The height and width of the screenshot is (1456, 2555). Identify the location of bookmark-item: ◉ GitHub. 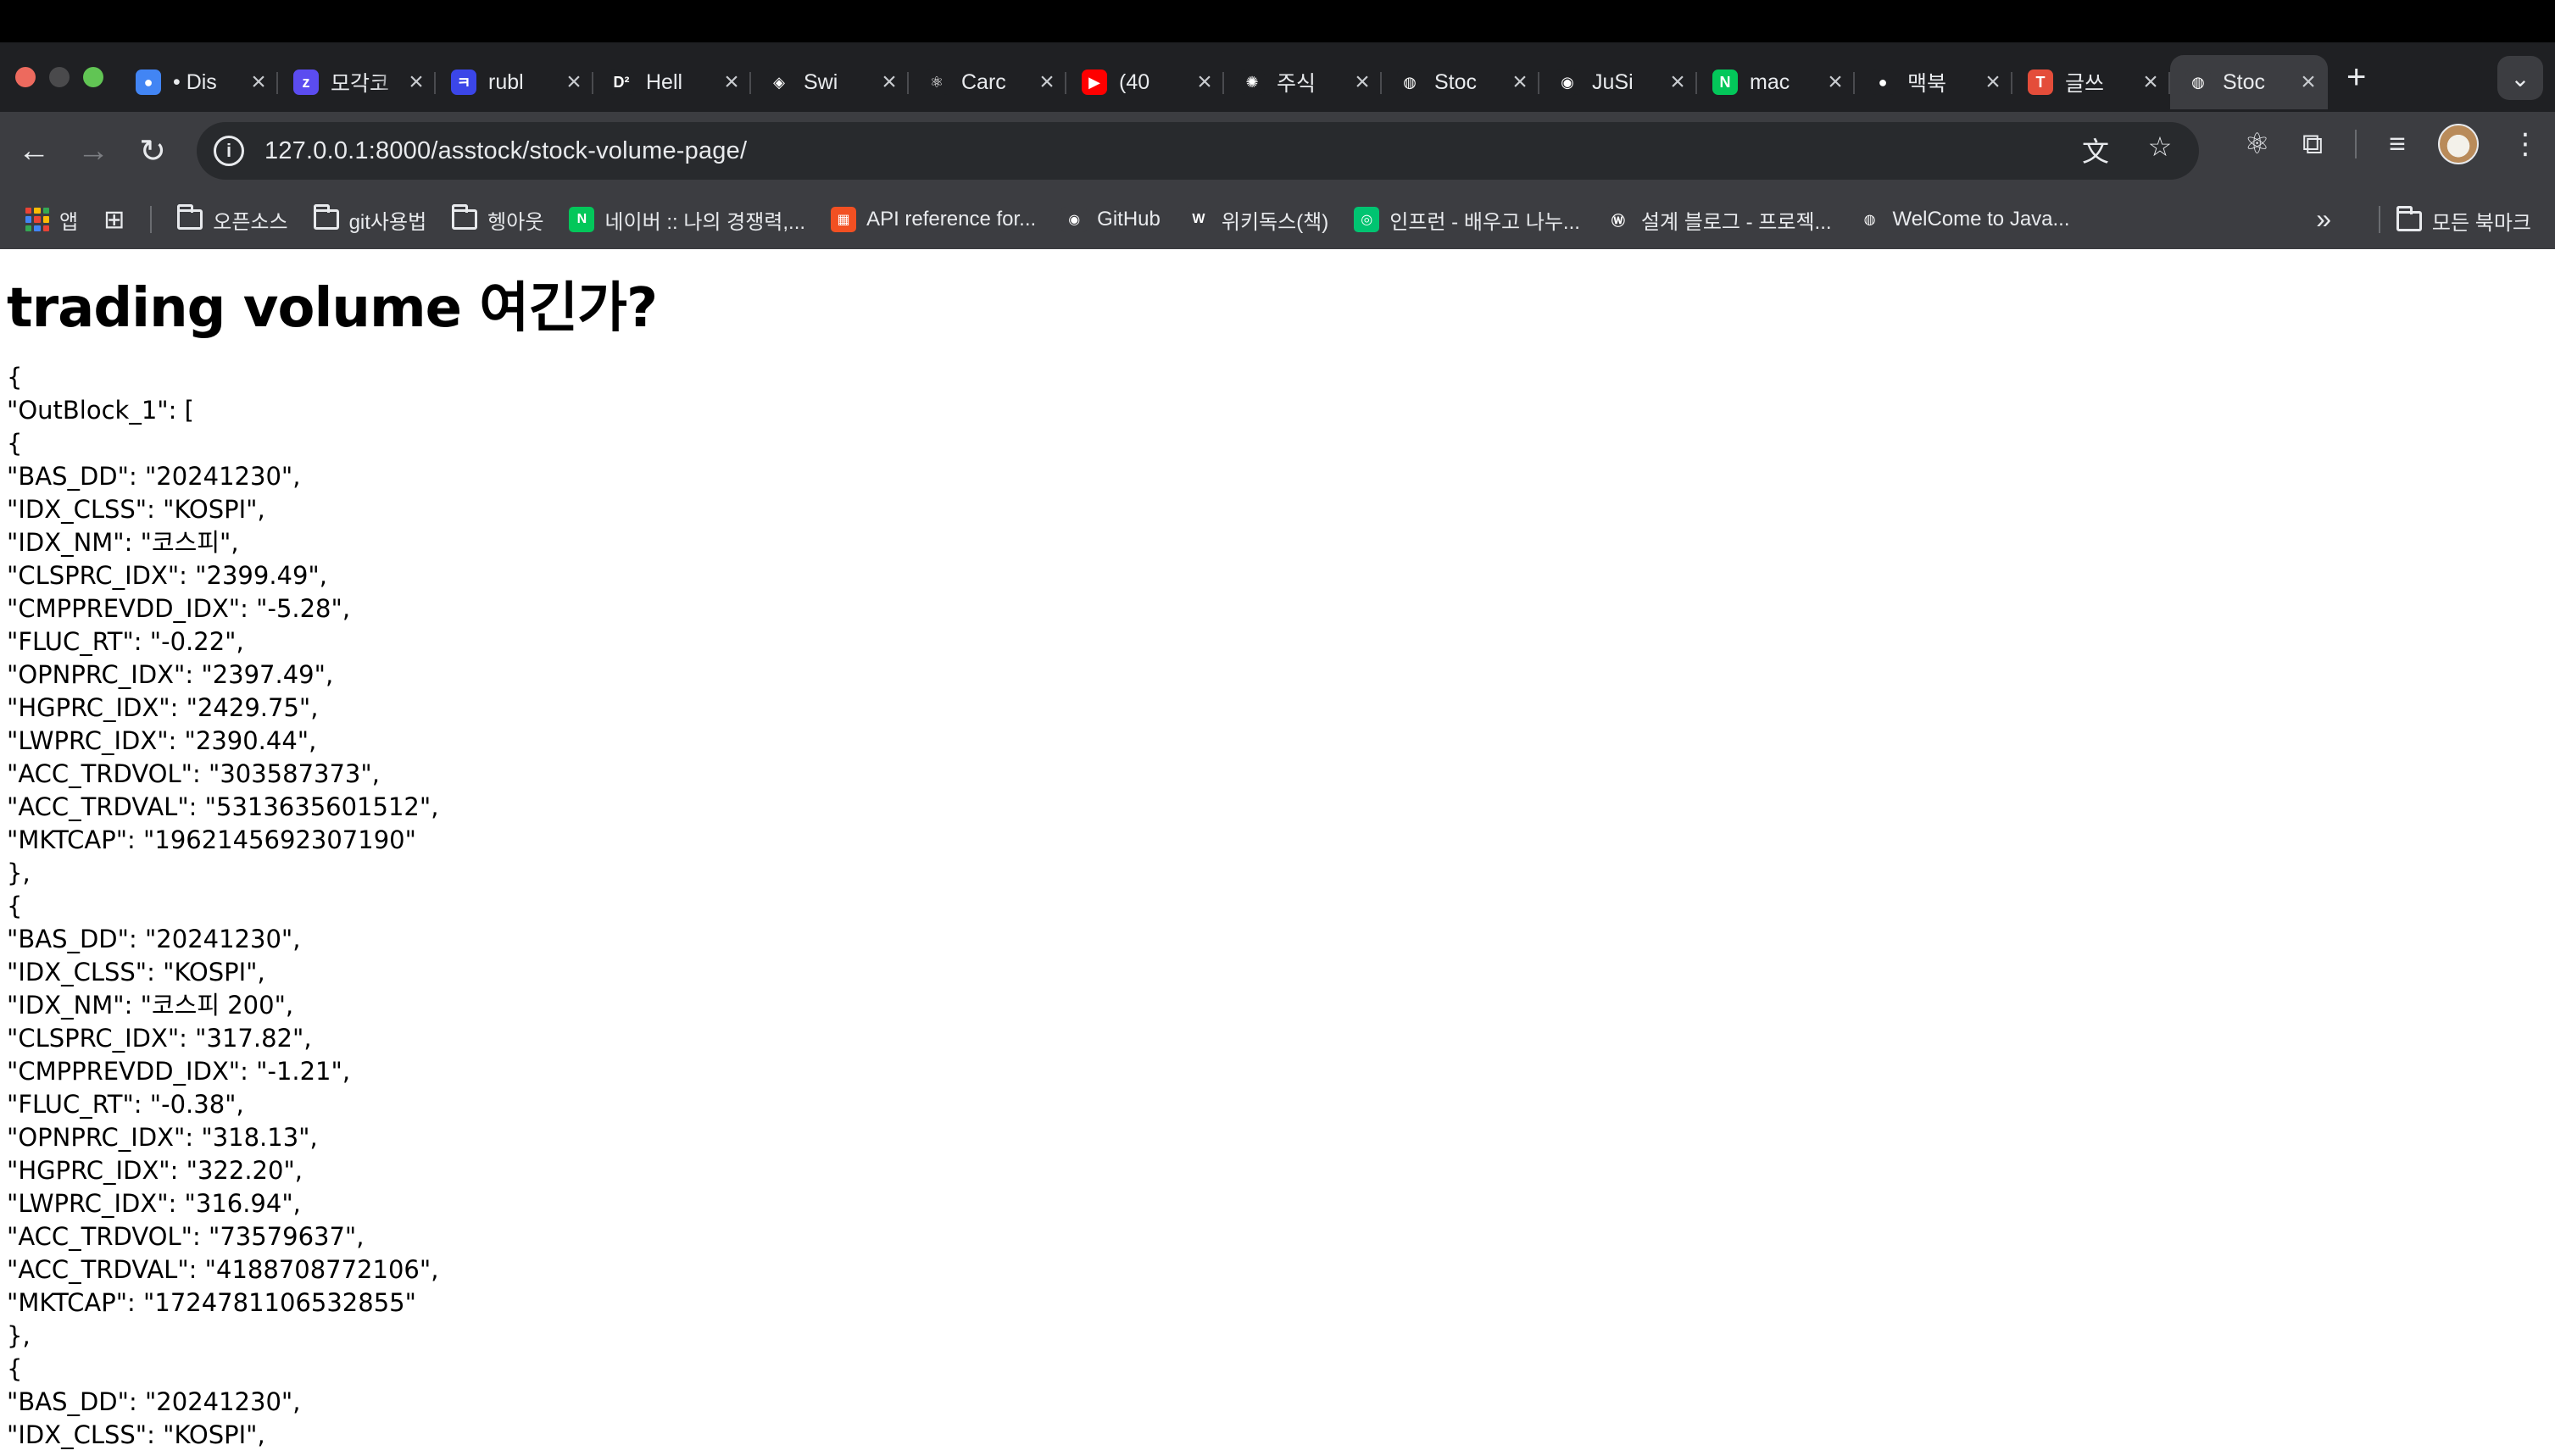
(1111, 220).